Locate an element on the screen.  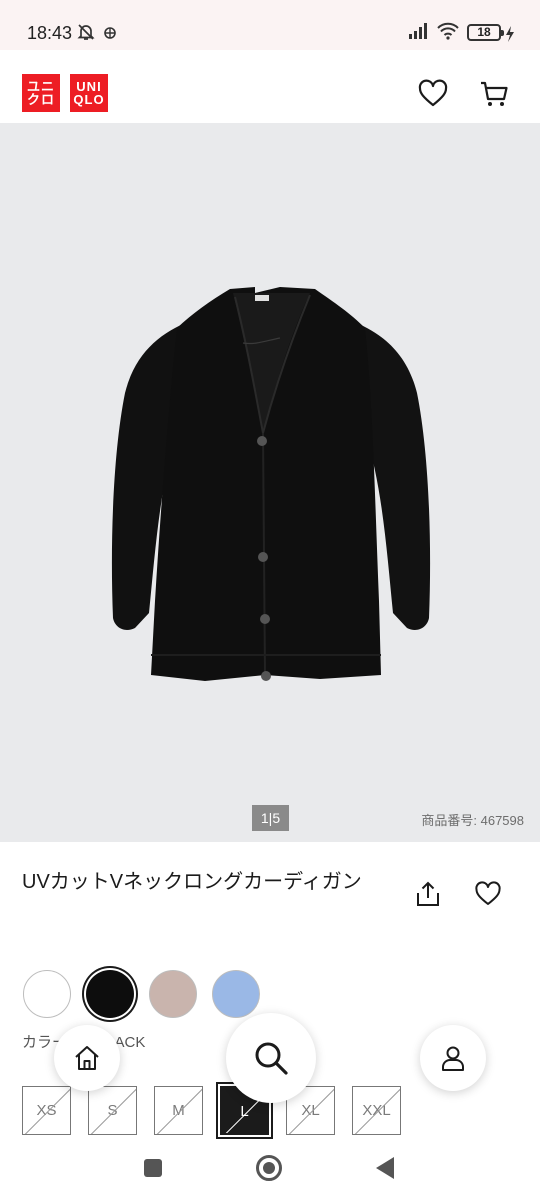
home-nav-icon is located at coordinates (269, 1168).